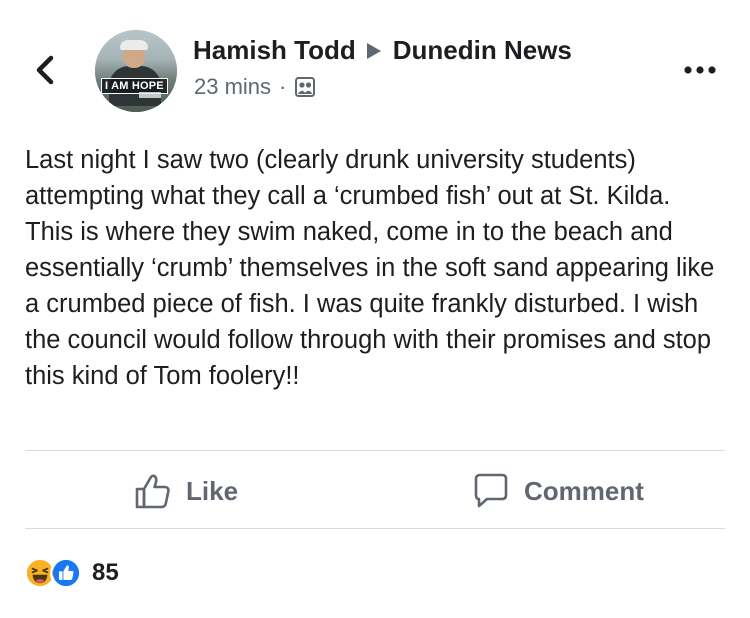  I want to click on comment-label: Comment, so click(584, 490).